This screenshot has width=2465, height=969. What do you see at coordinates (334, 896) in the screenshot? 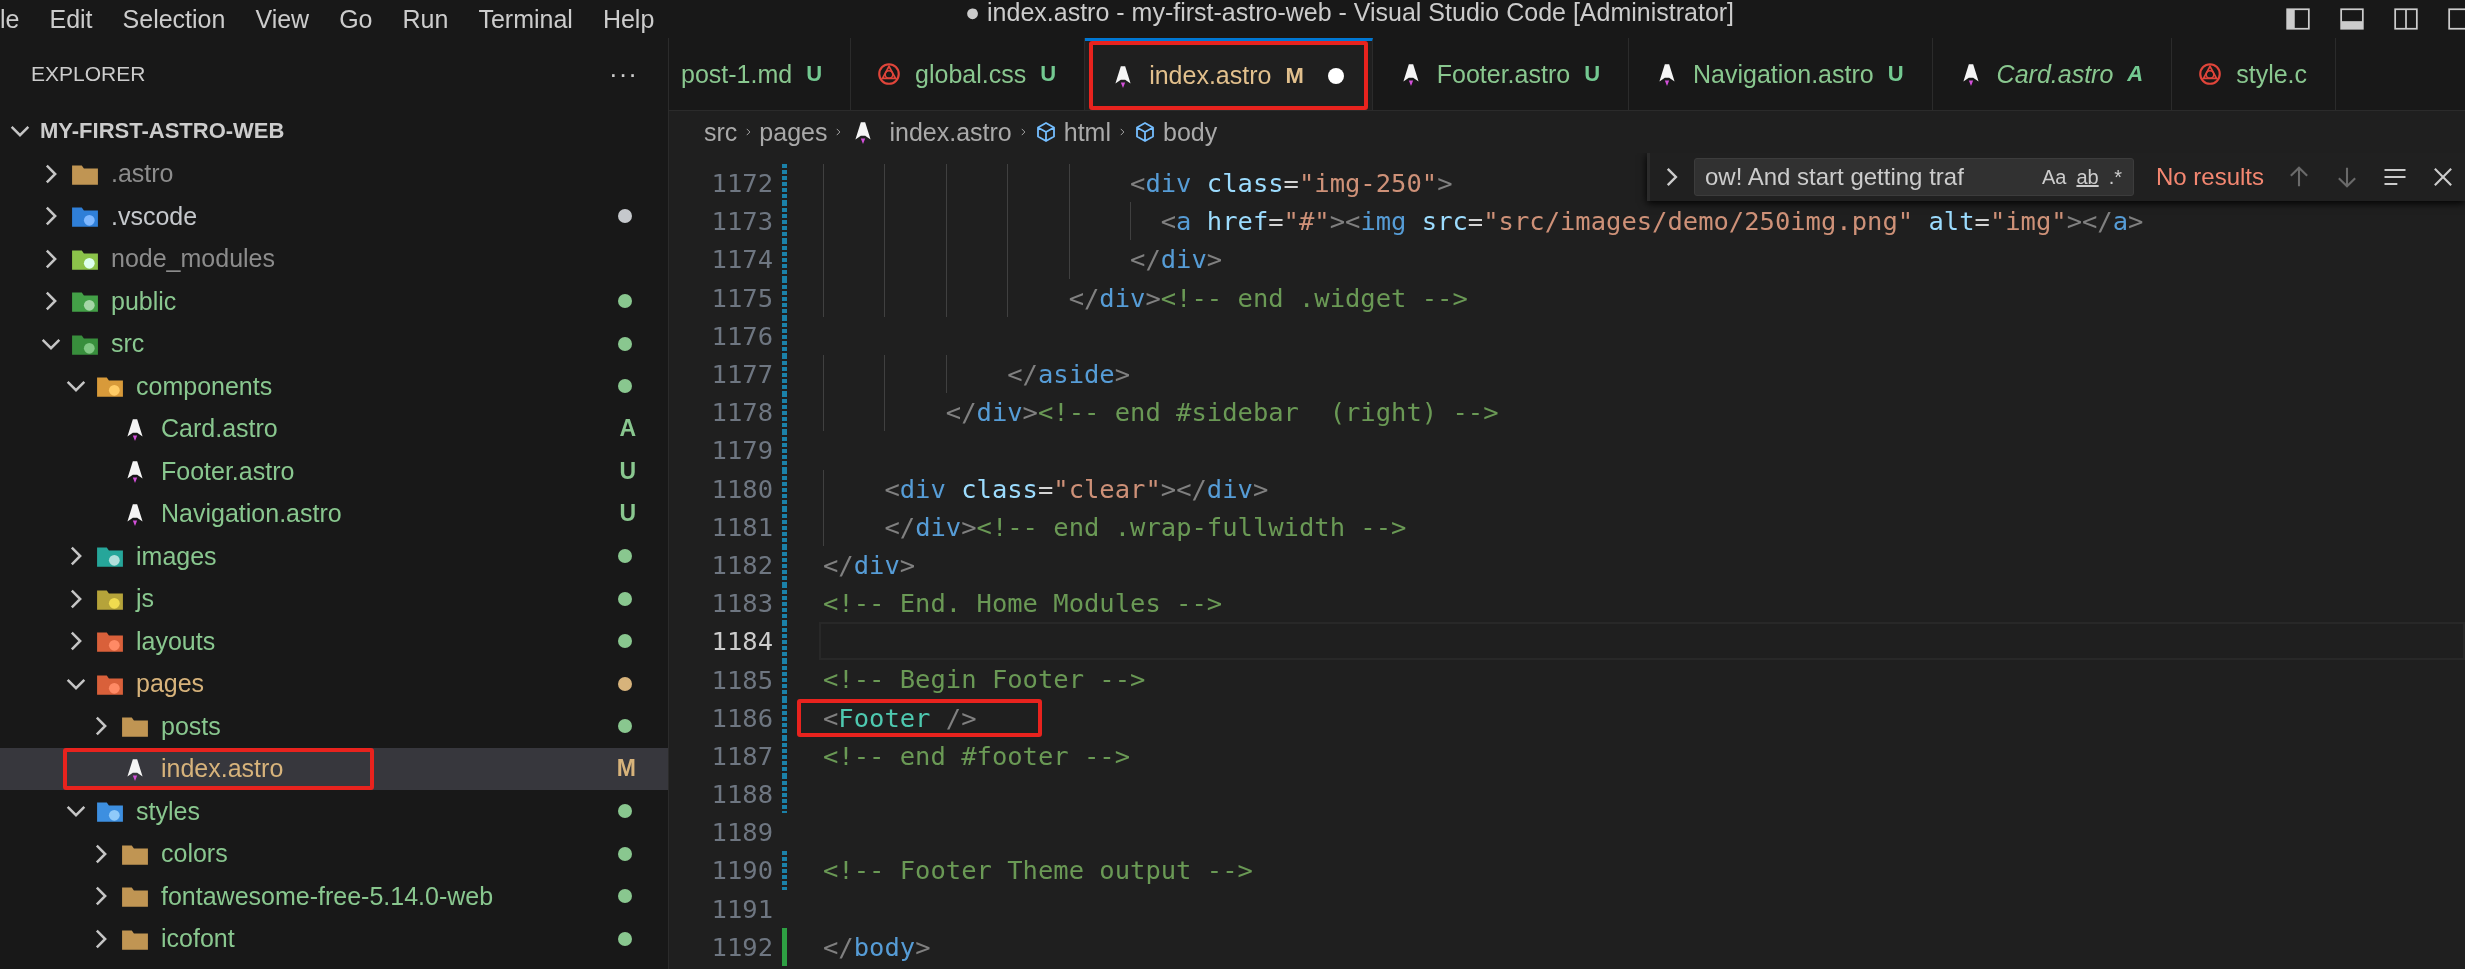
I see `tree-item: fontawesome-free-5.14.0-web` at bounding box center [334, 896].